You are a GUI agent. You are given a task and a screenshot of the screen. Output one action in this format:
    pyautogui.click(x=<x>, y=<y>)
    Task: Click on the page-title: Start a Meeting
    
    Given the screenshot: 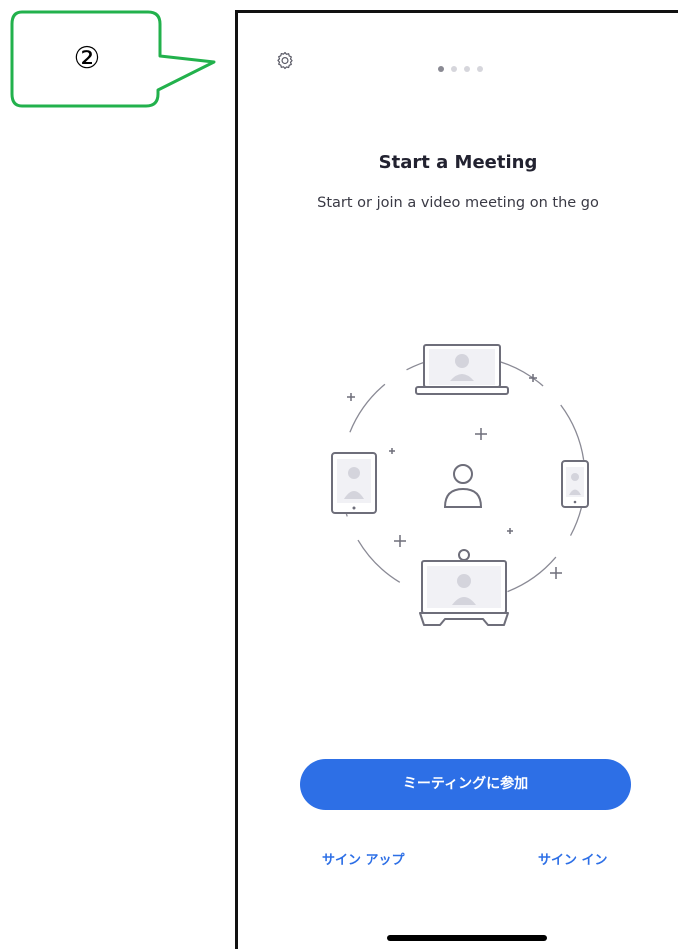 What is the action you would take?
    pyautogui.click(x=458, y=162)
    